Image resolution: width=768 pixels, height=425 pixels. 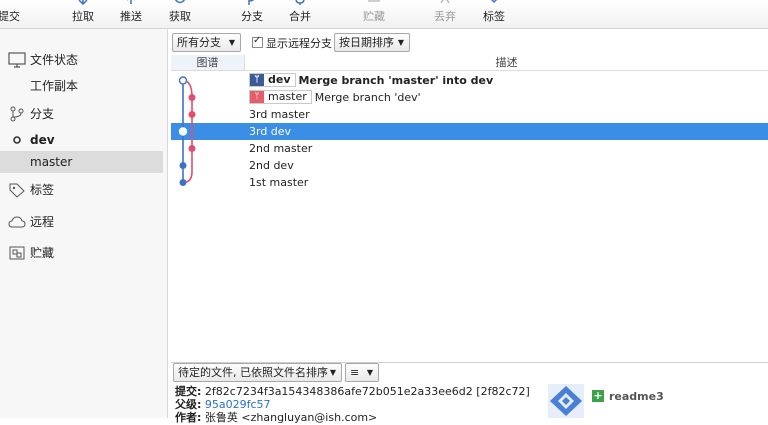 What do you see at coordinates (300, 2) in the screenshot?
I see `merge-icon` at bounding box center [300, 2].